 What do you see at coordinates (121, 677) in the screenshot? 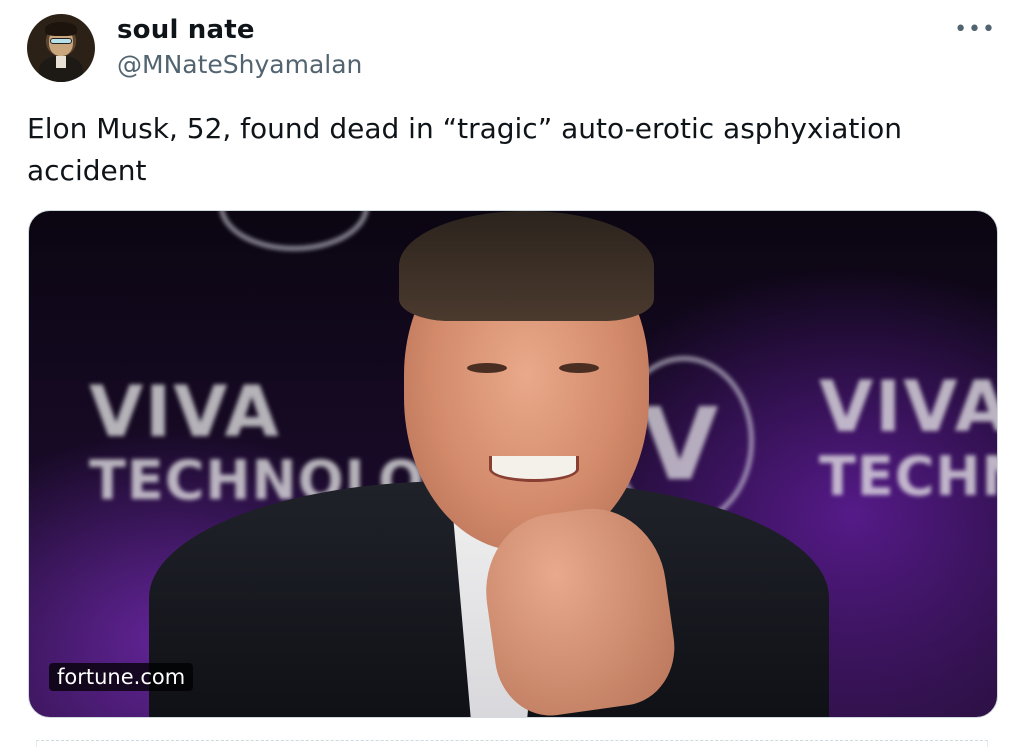
I see `link-source-label: fortune.com` at bounding box center [121, 677].